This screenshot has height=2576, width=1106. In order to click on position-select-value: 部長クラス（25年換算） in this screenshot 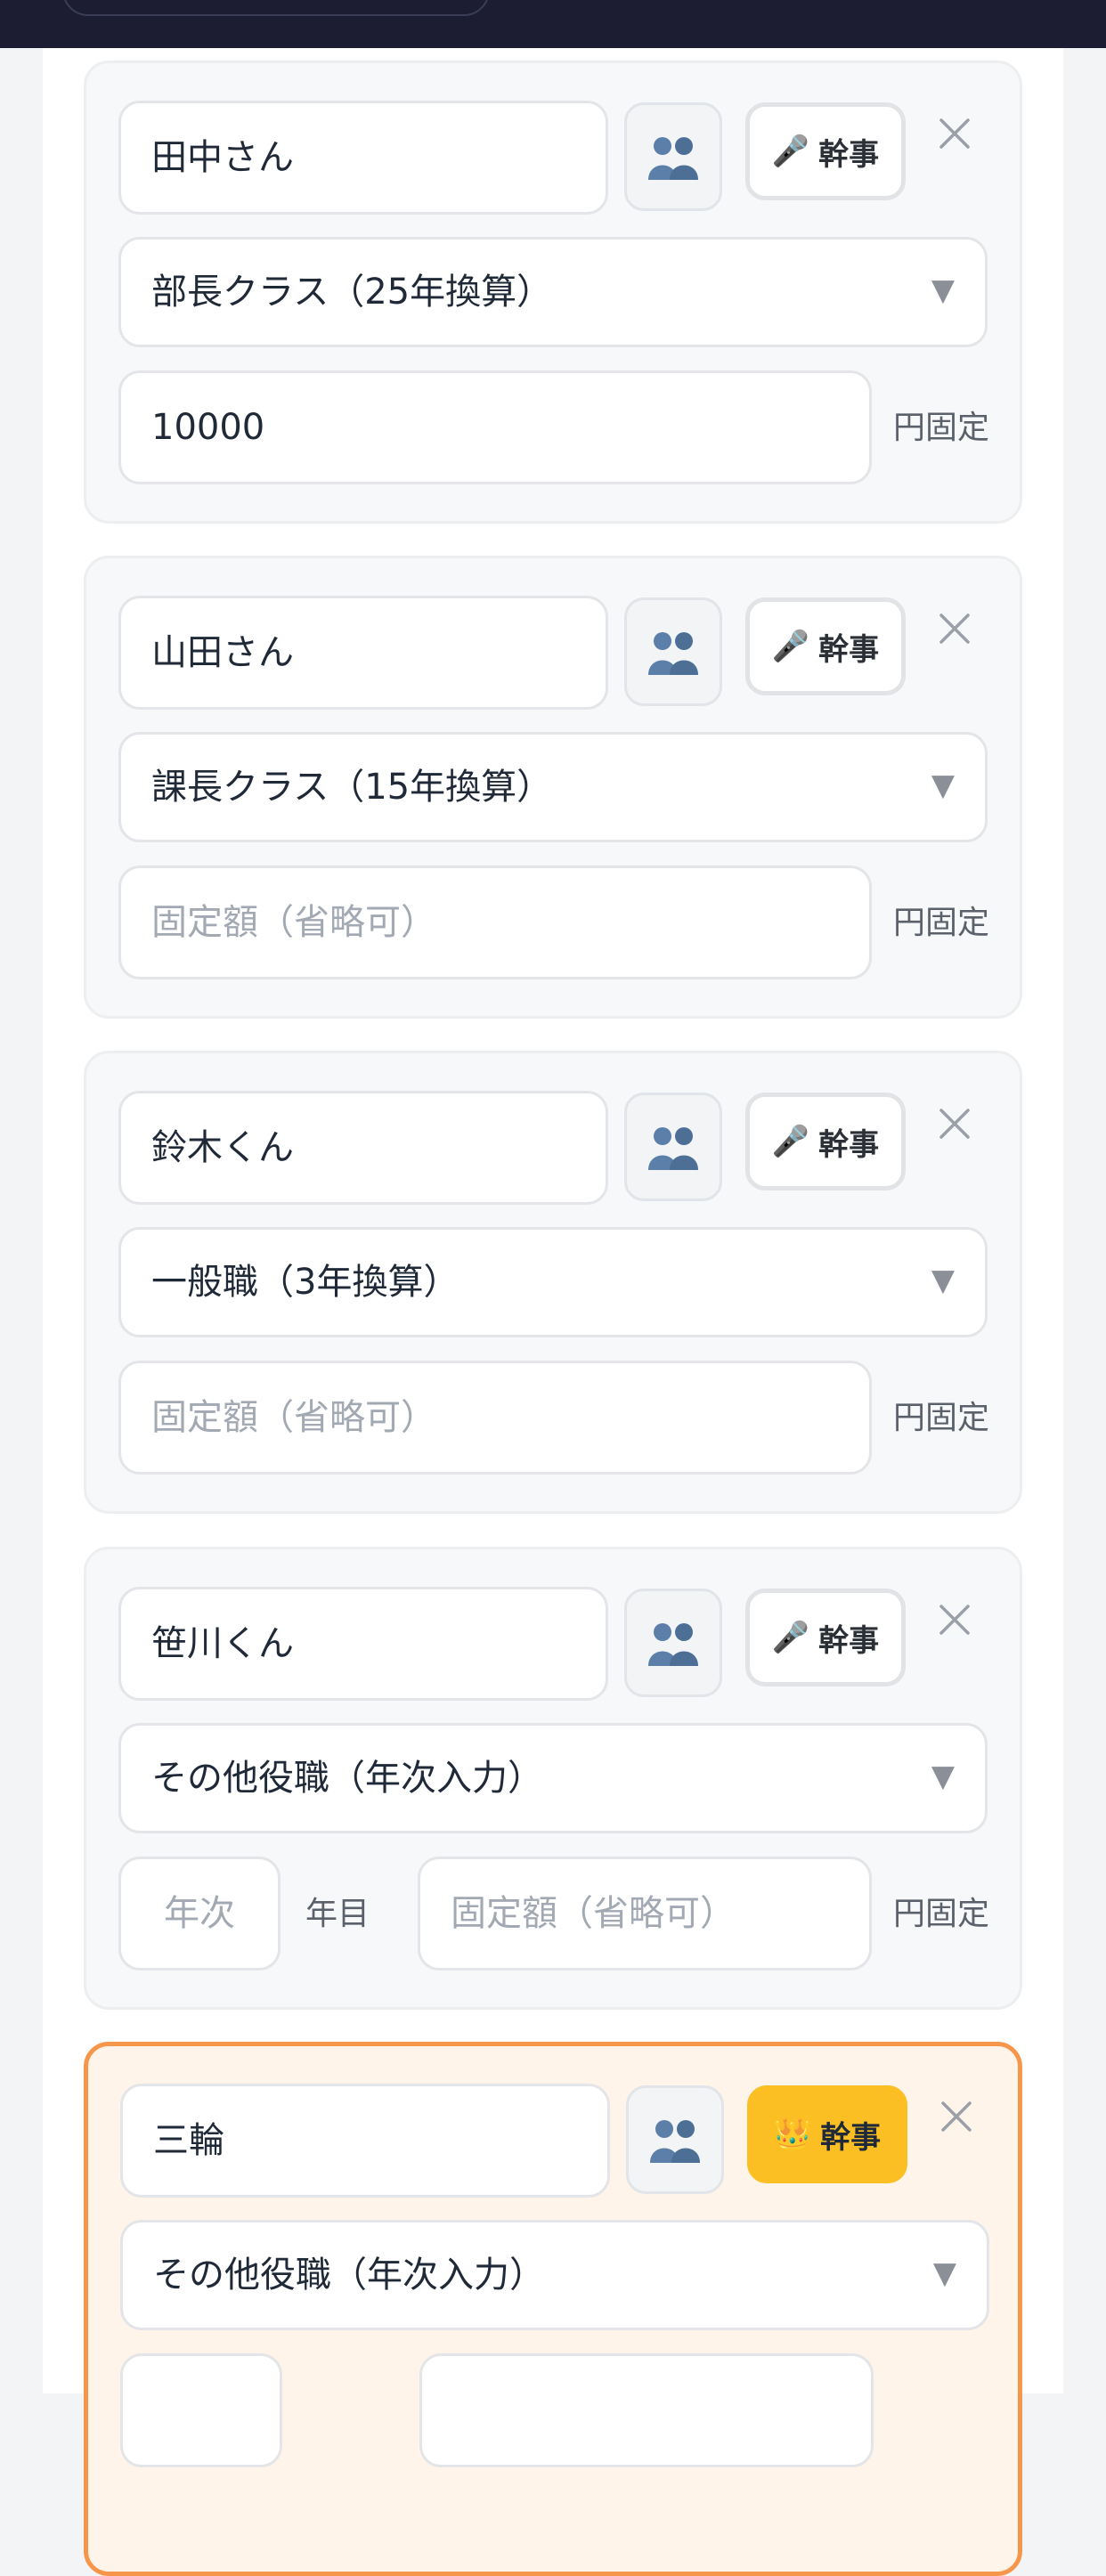, I will do `click(352, 292)`.